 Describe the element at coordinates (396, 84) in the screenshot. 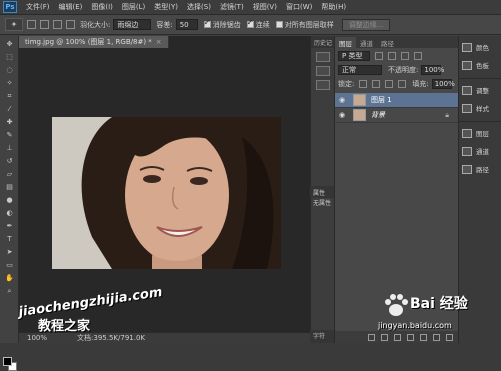

I see `lock-row: 锁定: 填充: 100%` at that location.